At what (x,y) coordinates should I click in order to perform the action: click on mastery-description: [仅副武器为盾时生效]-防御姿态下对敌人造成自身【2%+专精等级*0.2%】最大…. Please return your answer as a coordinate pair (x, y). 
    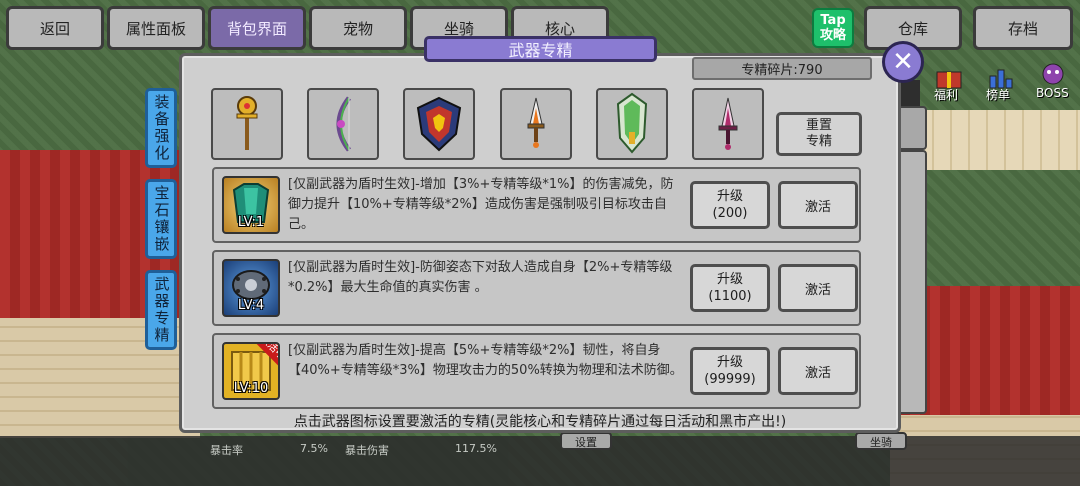
    Looking at the image, I should click on (480, 277).